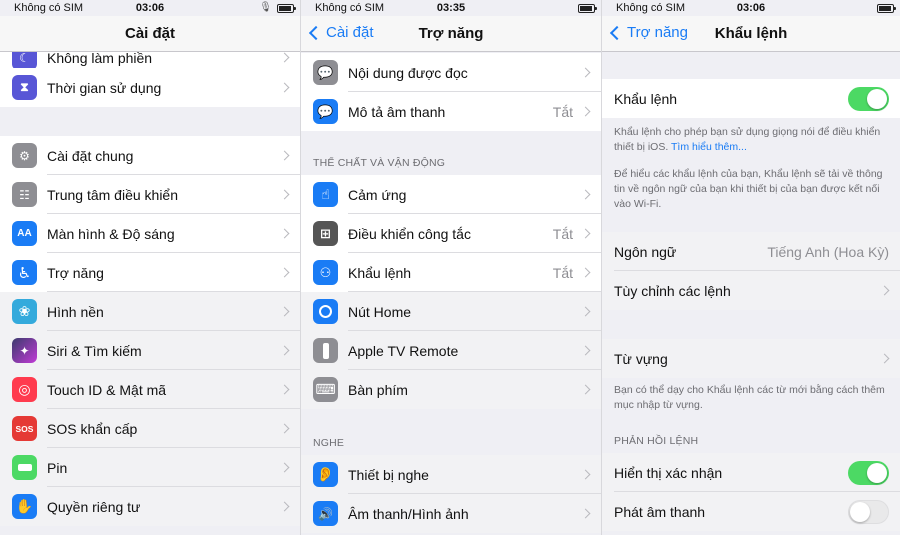  I want to click on accessibility-item-audio-visual: 🔊 Âm thanh/Hình ảnh, so click(451, 513).